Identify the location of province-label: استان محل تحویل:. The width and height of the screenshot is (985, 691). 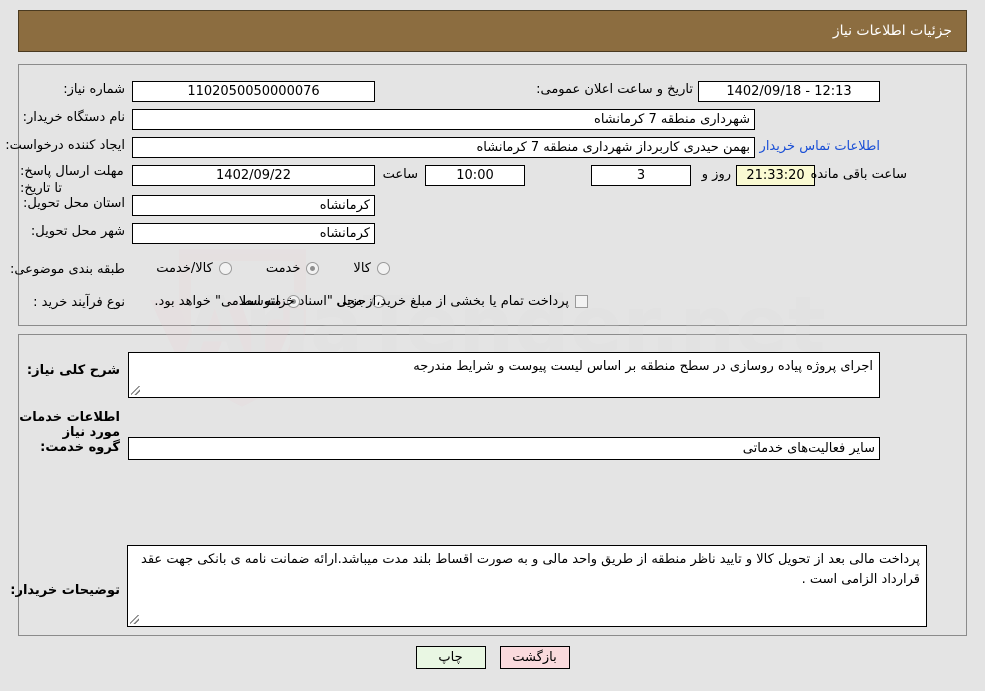
(74, 203).